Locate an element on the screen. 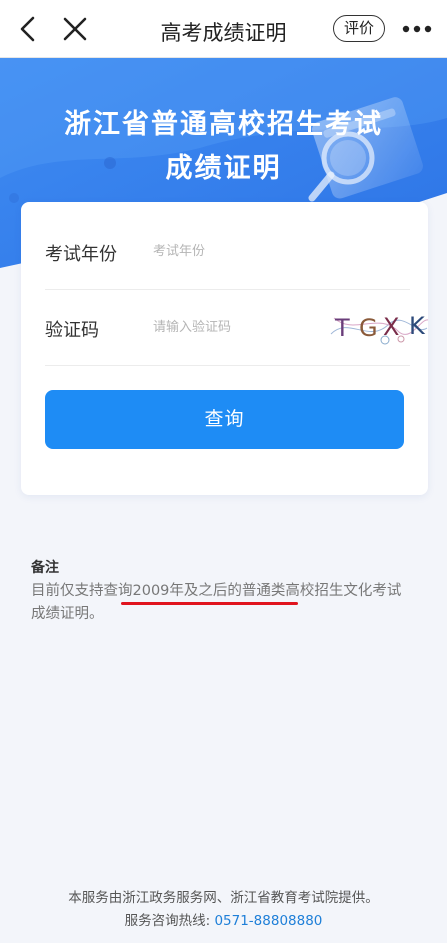  close-button is located at coordinates (75, 29).